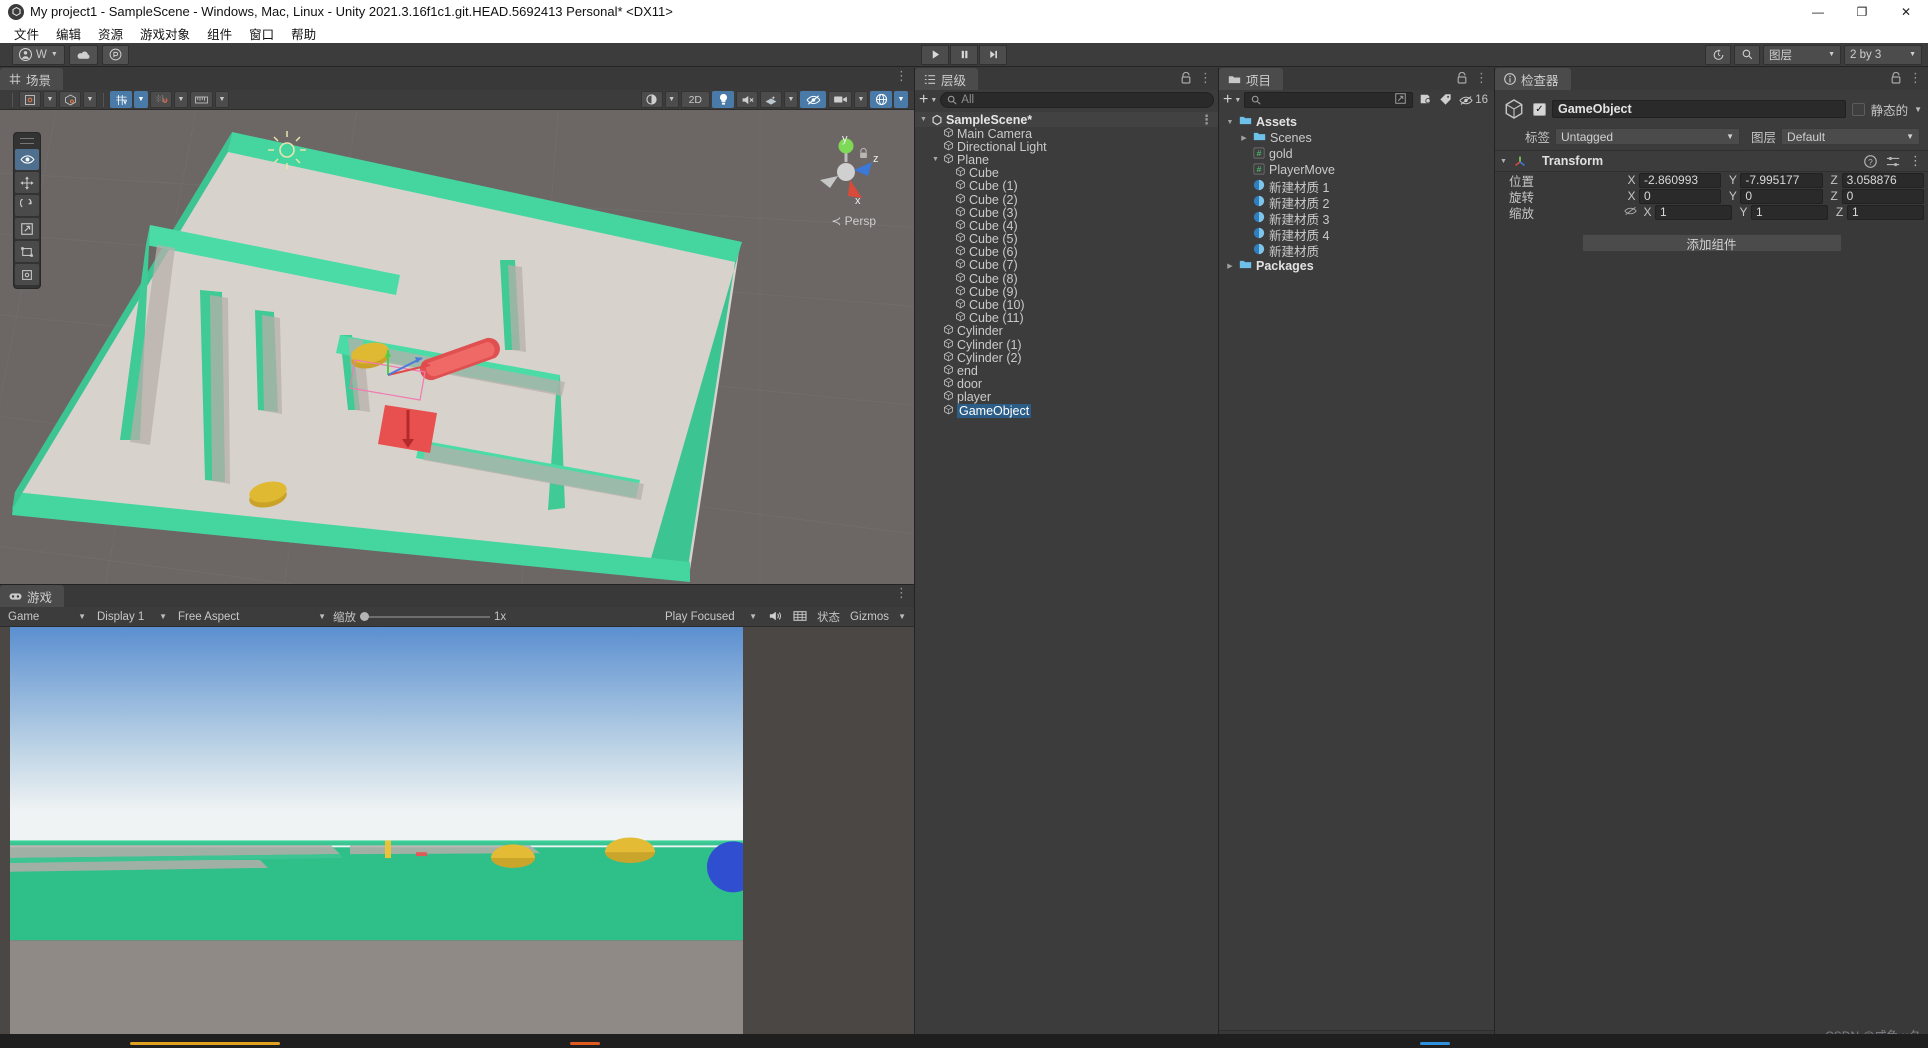 The height and width of the screenshot is (1048, 1928). Describe the element at coordinates (1883, 54) in the screenshot. I see `layout-dropdown: 2 by 3 ▼` at that location.